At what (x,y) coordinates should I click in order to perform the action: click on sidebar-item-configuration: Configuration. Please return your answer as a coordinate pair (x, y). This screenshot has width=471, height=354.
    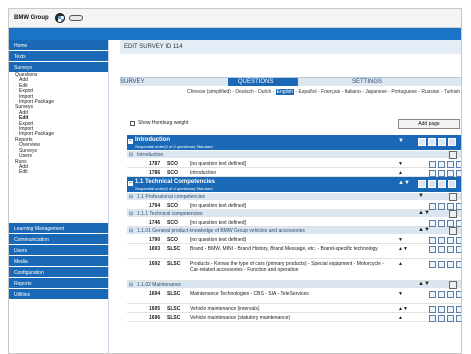
    Looking at the image, I should click on (58, 272).